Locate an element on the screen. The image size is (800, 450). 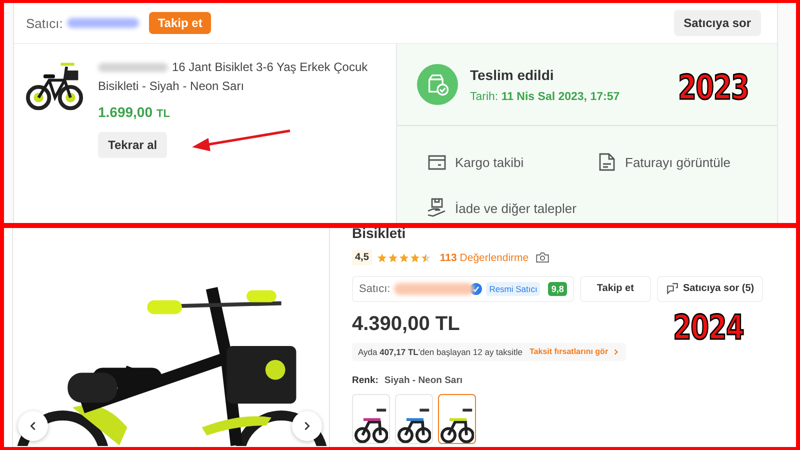
camera-icon is located at coordinates (542, 257).